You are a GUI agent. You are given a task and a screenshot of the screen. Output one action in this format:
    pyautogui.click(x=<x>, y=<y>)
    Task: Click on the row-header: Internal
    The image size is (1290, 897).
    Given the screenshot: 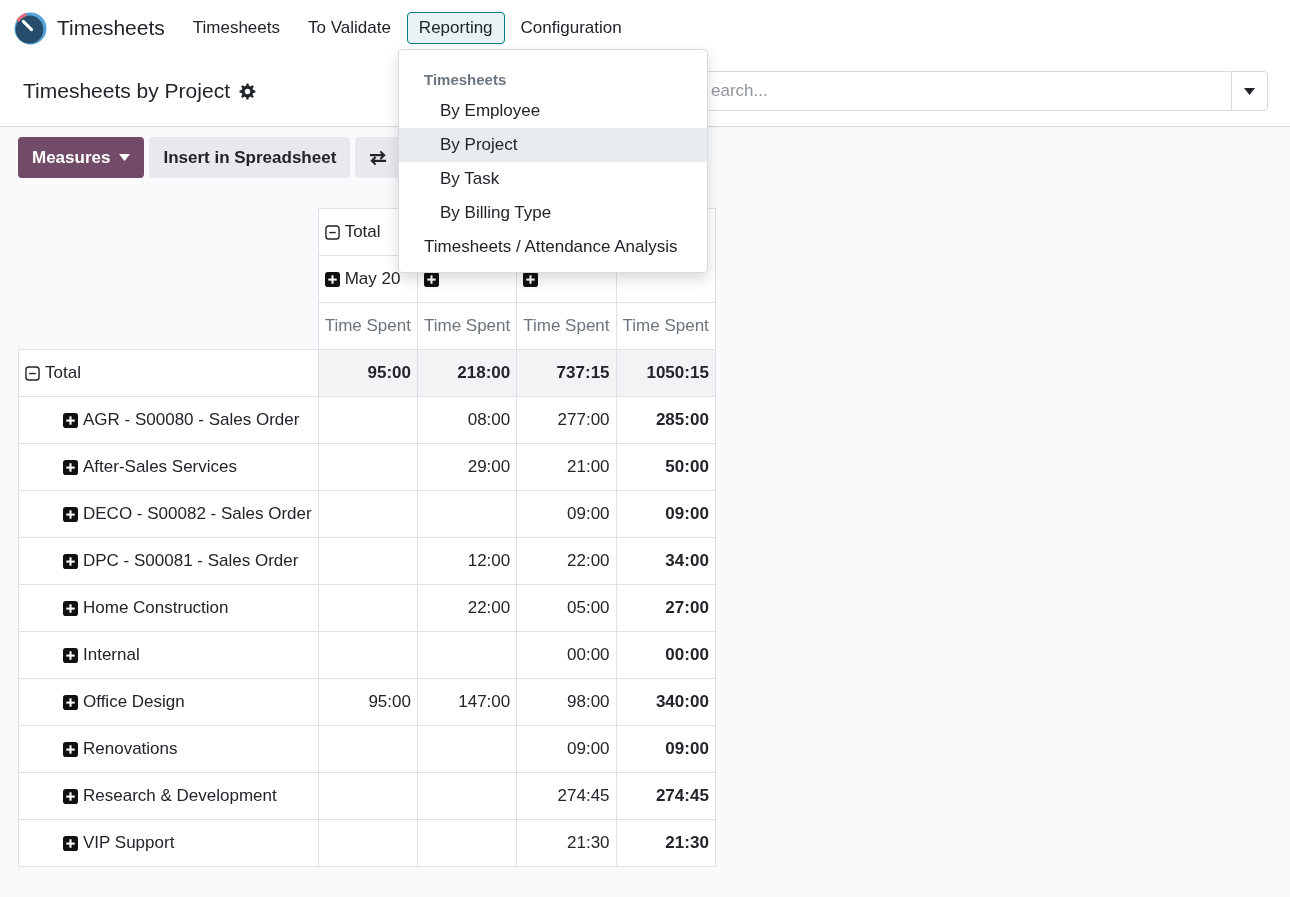 What is the action you would take?
    pyautogui.click(x=168, y=655)
    